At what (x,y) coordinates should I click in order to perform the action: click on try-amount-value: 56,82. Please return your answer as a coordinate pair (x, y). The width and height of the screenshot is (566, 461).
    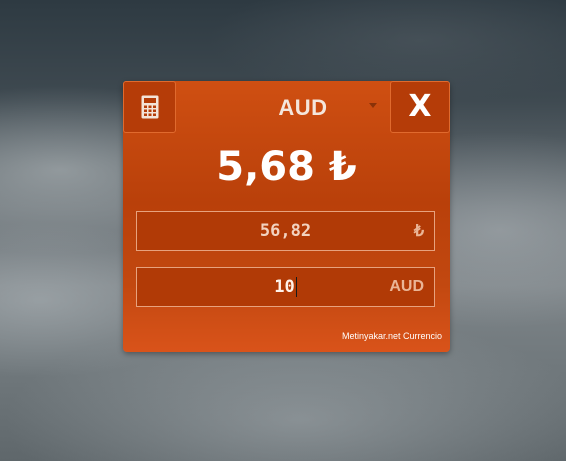
    Looking at the image, I should click on (285, 231).